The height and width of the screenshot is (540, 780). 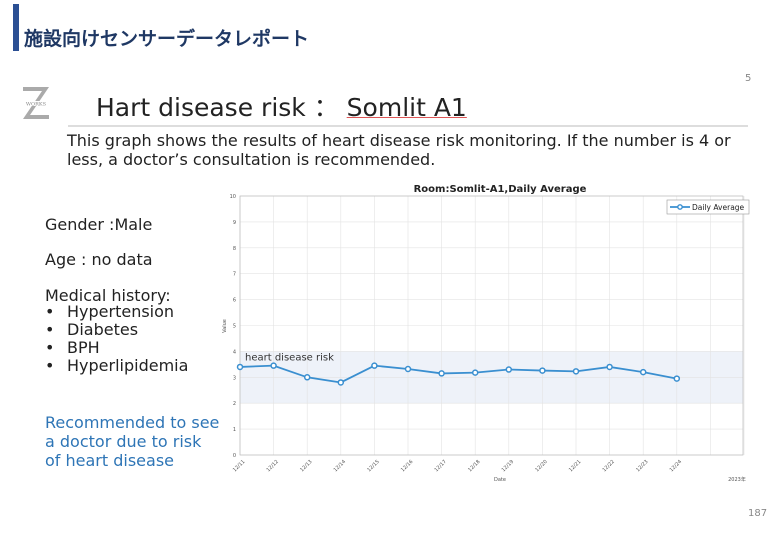 What do you see at coordinates (289, 357) in the screenshot?
I see `band-label: heart disease risk` at bounding box center [289, 357].